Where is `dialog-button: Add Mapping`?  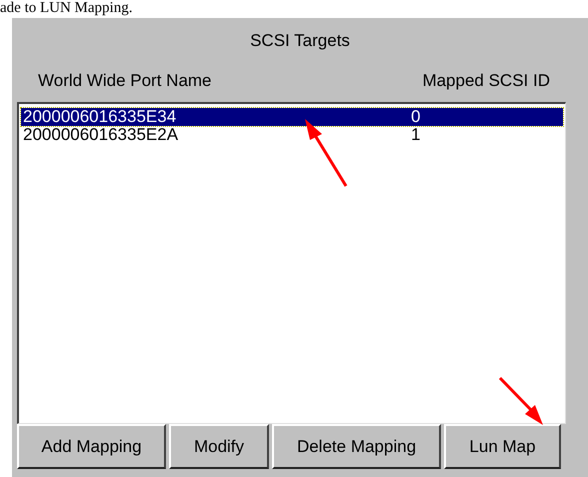
dialog-button: Add Mapping is located at coordinates (91, 446).